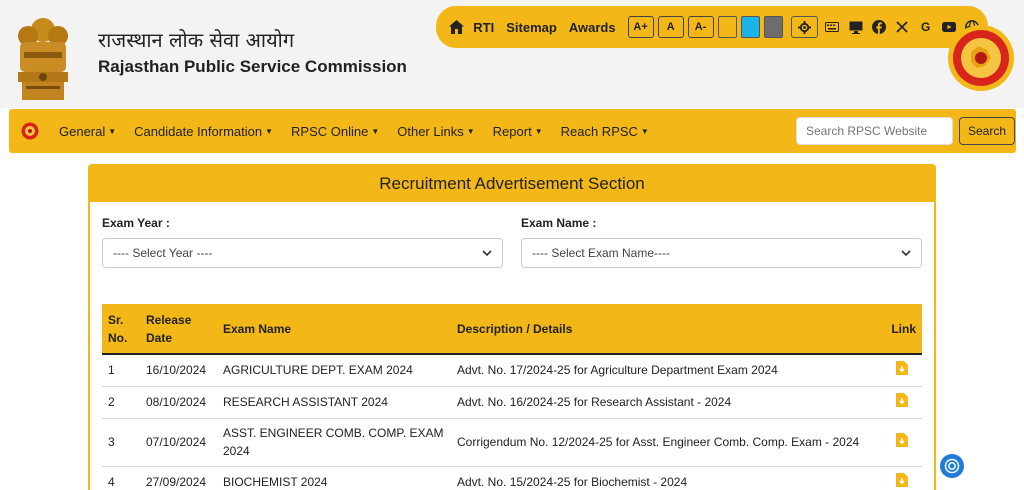 The image size is (1024, 490). What do you see at coordinates (136, 223) in the screenshot?
I see `exam-year-label: Exam Year :` at bounding box center [136, 223].